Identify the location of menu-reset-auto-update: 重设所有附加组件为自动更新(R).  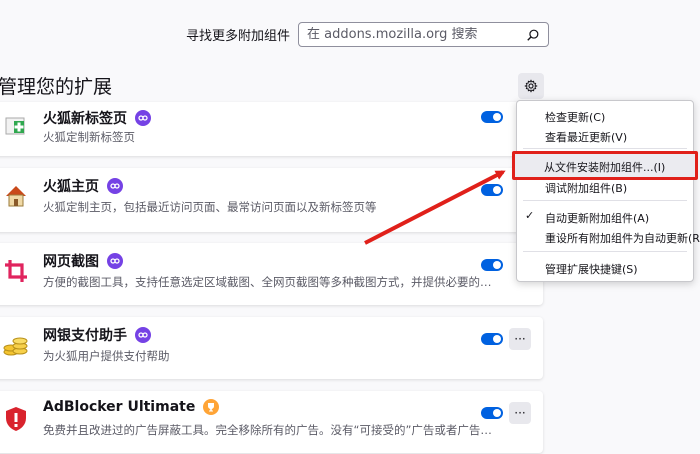
(622, 238).